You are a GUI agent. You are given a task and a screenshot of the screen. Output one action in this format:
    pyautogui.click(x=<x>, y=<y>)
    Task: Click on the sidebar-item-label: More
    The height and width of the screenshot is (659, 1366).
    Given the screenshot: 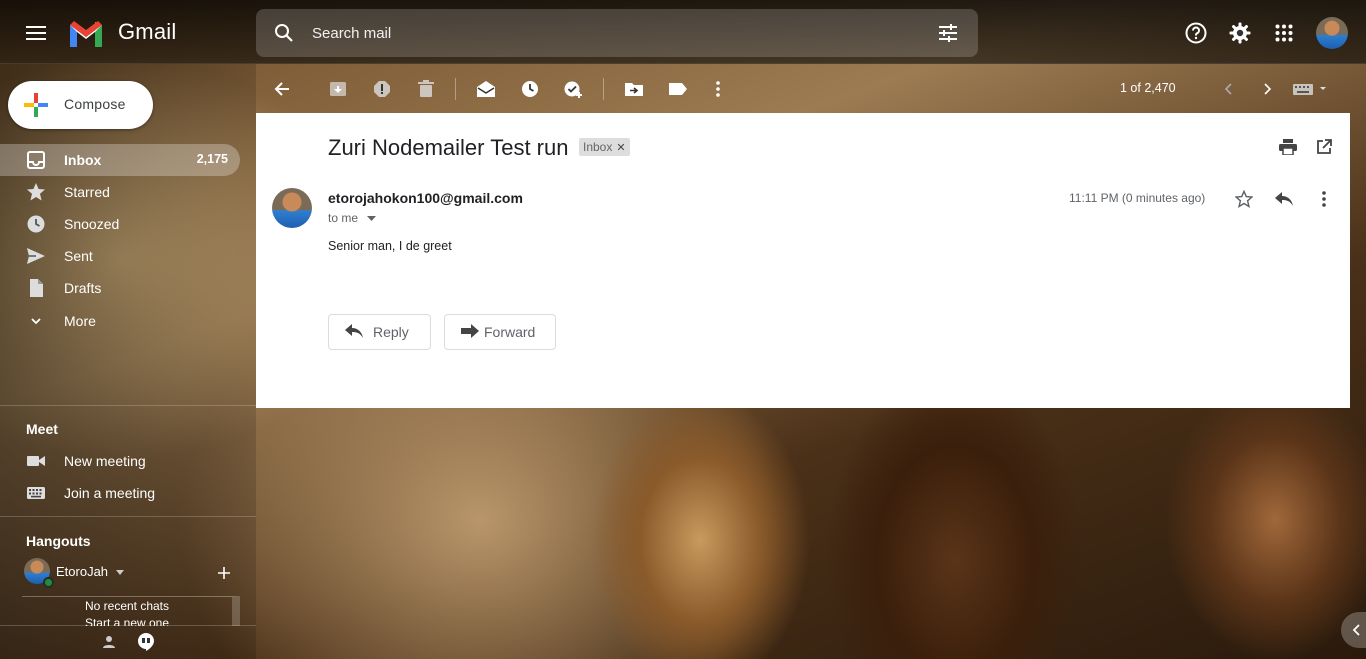 What is the action you would take?
    pyautogui.click(x=80, y=321)
    